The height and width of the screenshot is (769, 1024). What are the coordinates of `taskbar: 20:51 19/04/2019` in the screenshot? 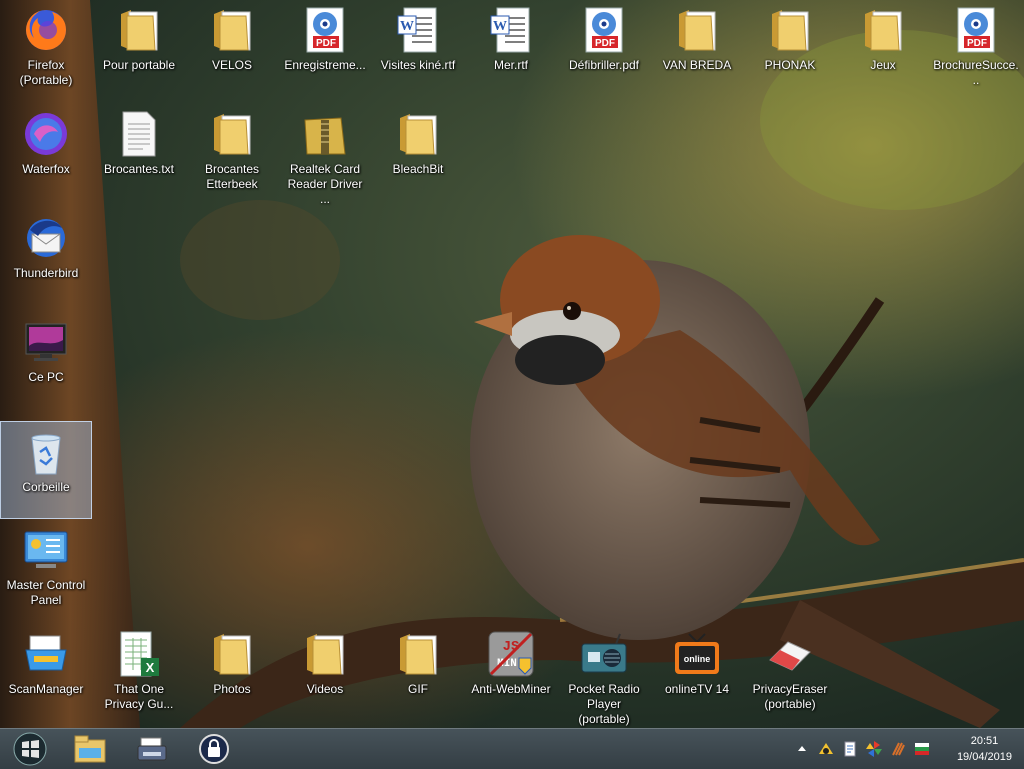 It's located at (512, 748).